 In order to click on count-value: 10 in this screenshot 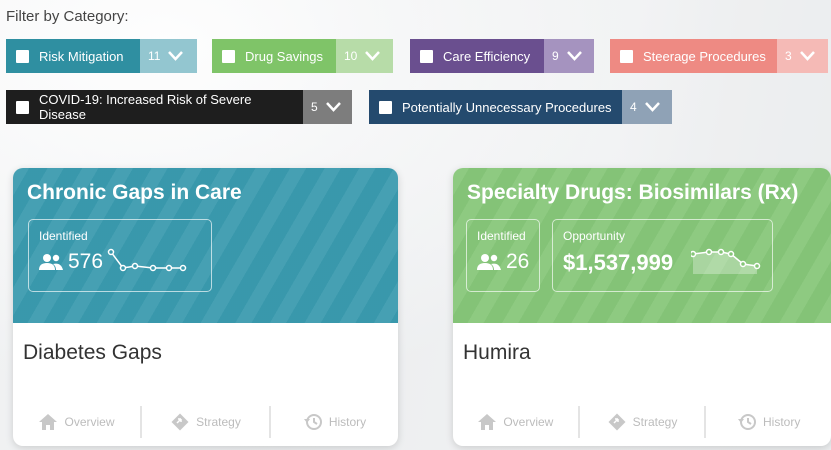, I will do `click(351, 56)`.